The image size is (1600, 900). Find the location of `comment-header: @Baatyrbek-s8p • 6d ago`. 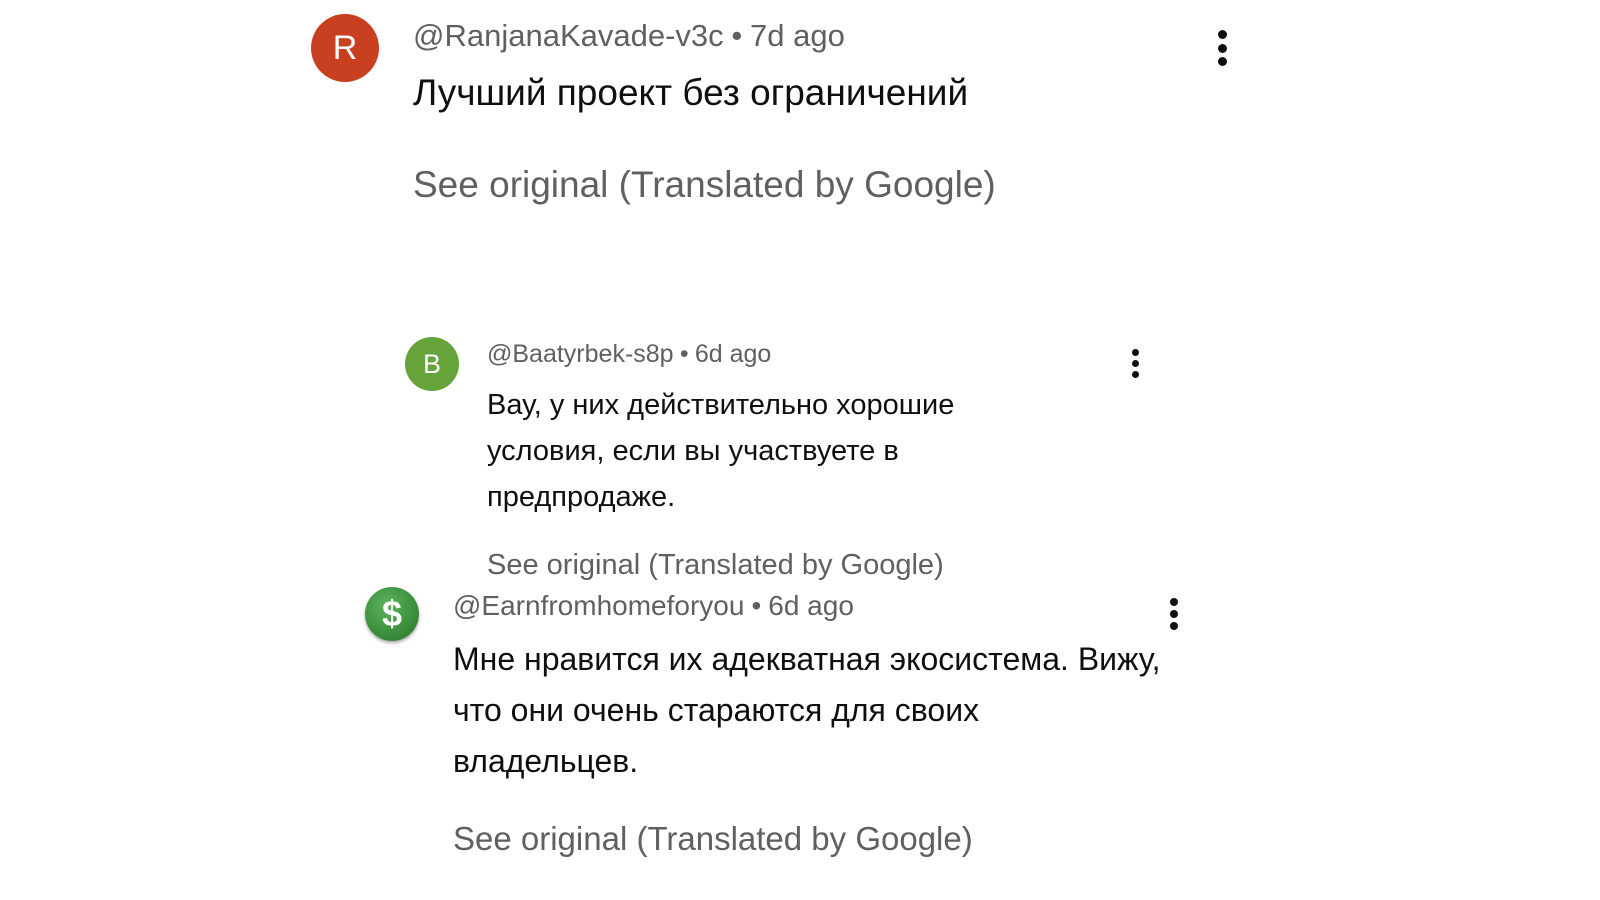

comment-header: @Baatyrbek-s8p • 6d ago is located at coordinates (629, 354).